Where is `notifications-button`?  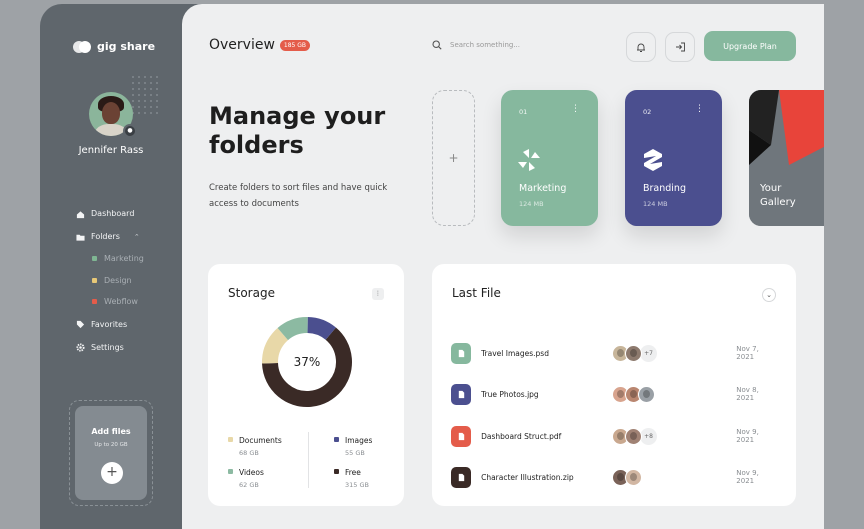
notifications-button is located at coordinates (641, 47).